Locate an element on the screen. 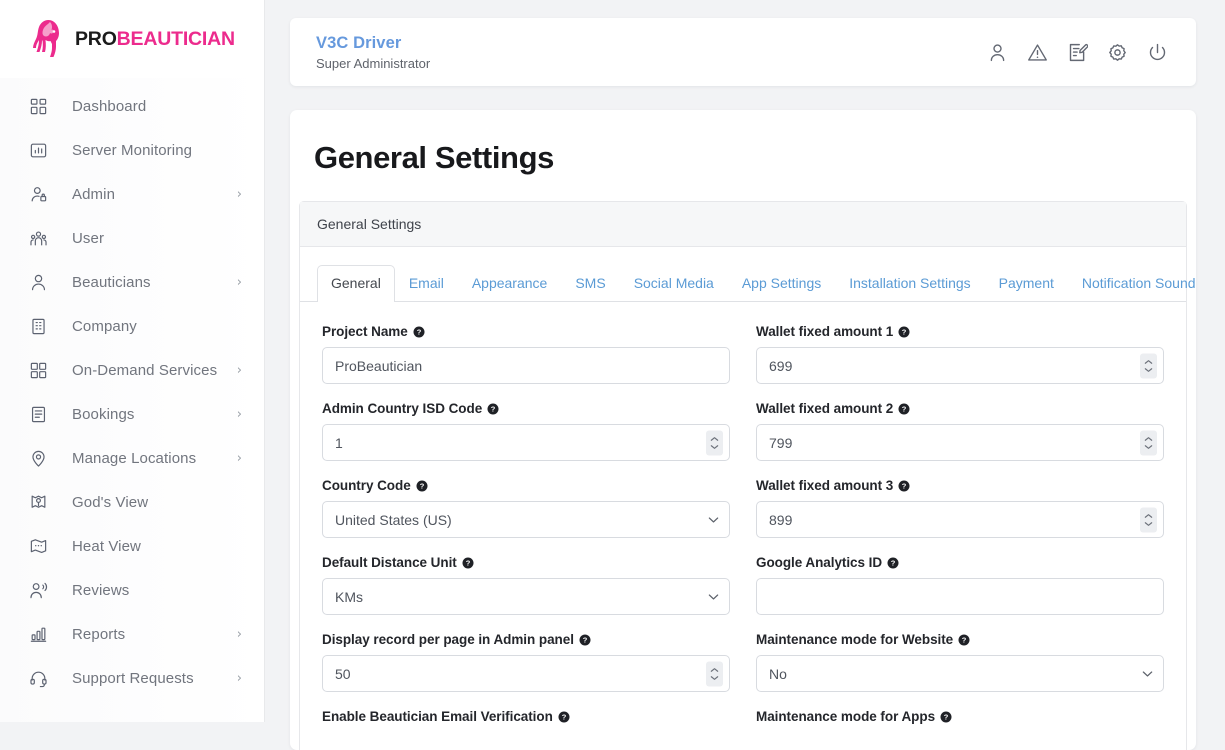 The height and width of the screenshot is (750, 1225). maintenance-mode-website-control: No is located at coordinates (960, 673).